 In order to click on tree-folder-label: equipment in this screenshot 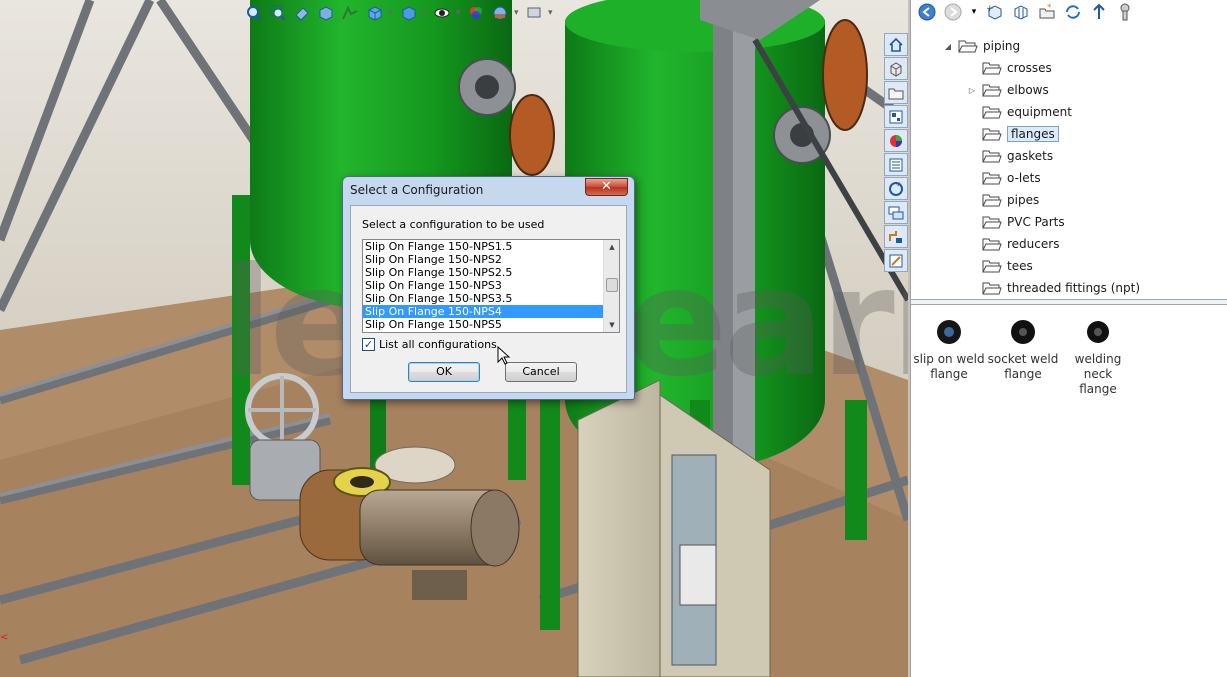, I will do `click(1039, 112)`.